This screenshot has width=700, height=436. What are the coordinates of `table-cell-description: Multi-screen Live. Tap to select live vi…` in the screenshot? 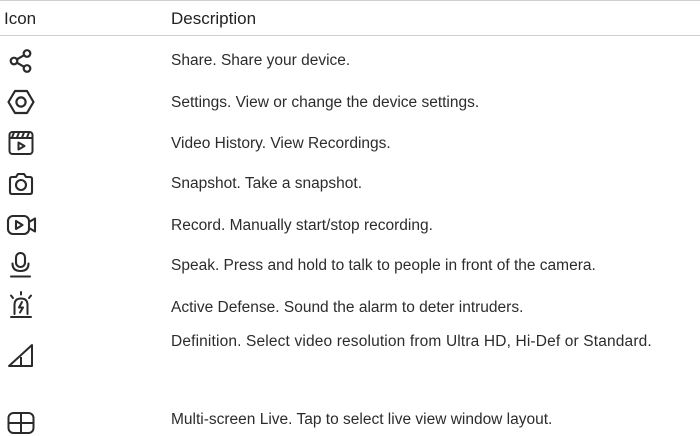 It's located at (362, 419).